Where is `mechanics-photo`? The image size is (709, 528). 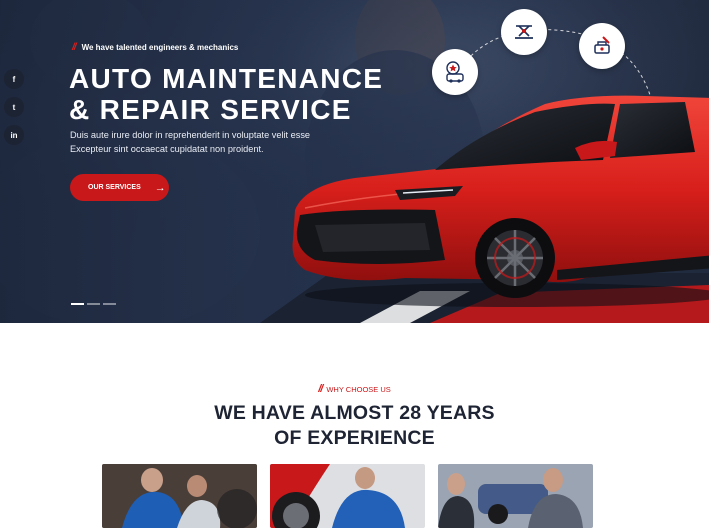
mechanics-photo is located at coordinates (179, 496).